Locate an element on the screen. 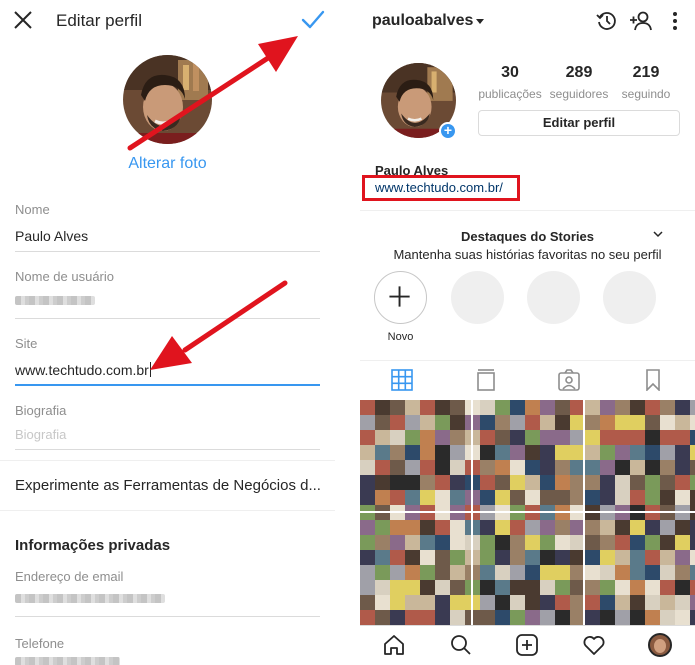 The image size is (695, 665). profile-photo is located at coordinates (167, 99).